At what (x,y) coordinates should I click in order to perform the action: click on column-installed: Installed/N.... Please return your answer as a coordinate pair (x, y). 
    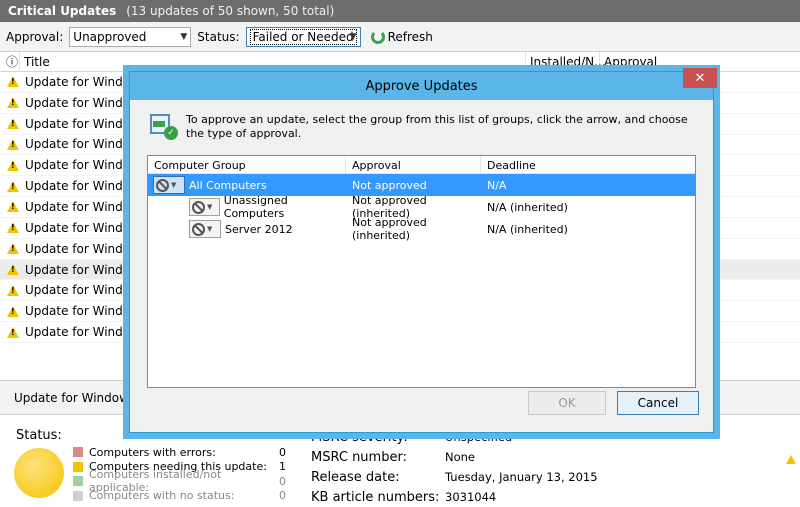
    Looking at the image, I should click on (566, 61).